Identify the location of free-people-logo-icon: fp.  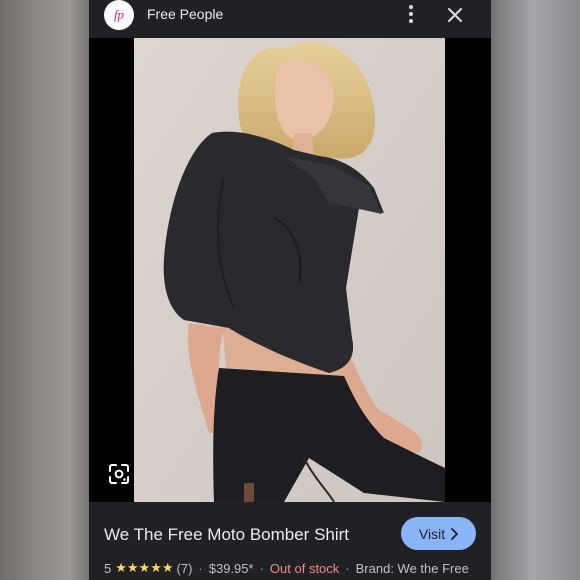
(119, 14).